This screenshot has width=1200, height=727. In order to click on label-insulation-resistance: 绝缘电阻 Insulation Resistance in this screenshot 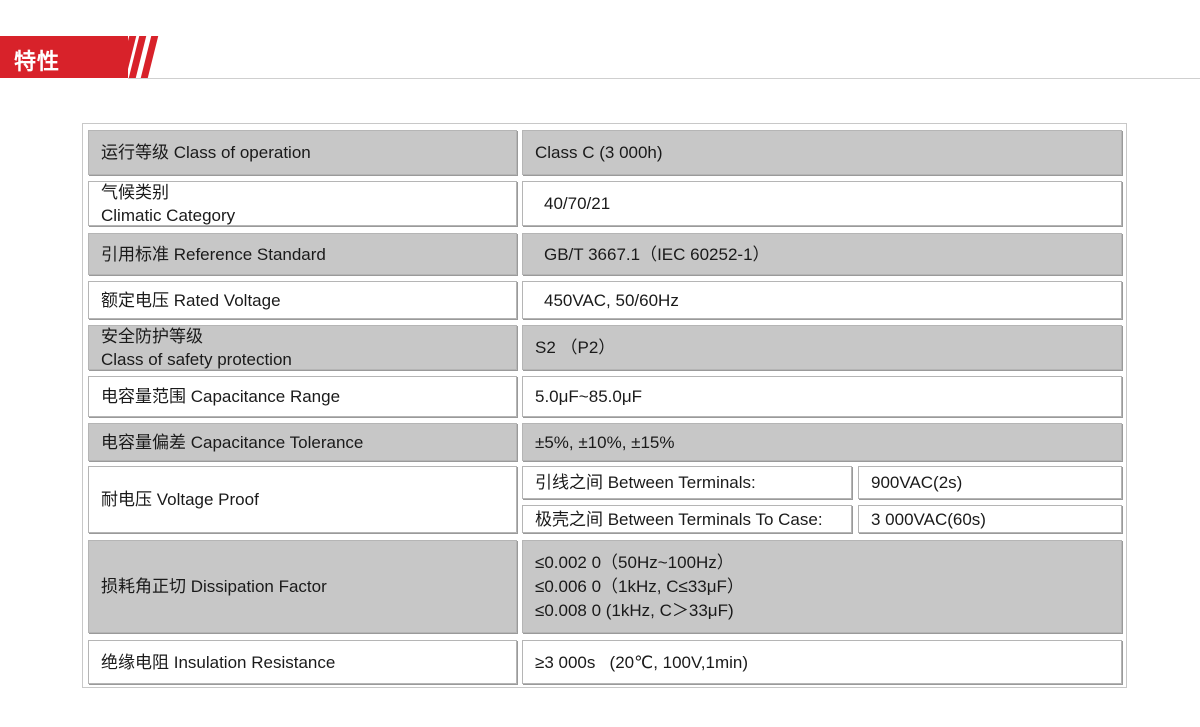, I will do `click(302, 662)`.